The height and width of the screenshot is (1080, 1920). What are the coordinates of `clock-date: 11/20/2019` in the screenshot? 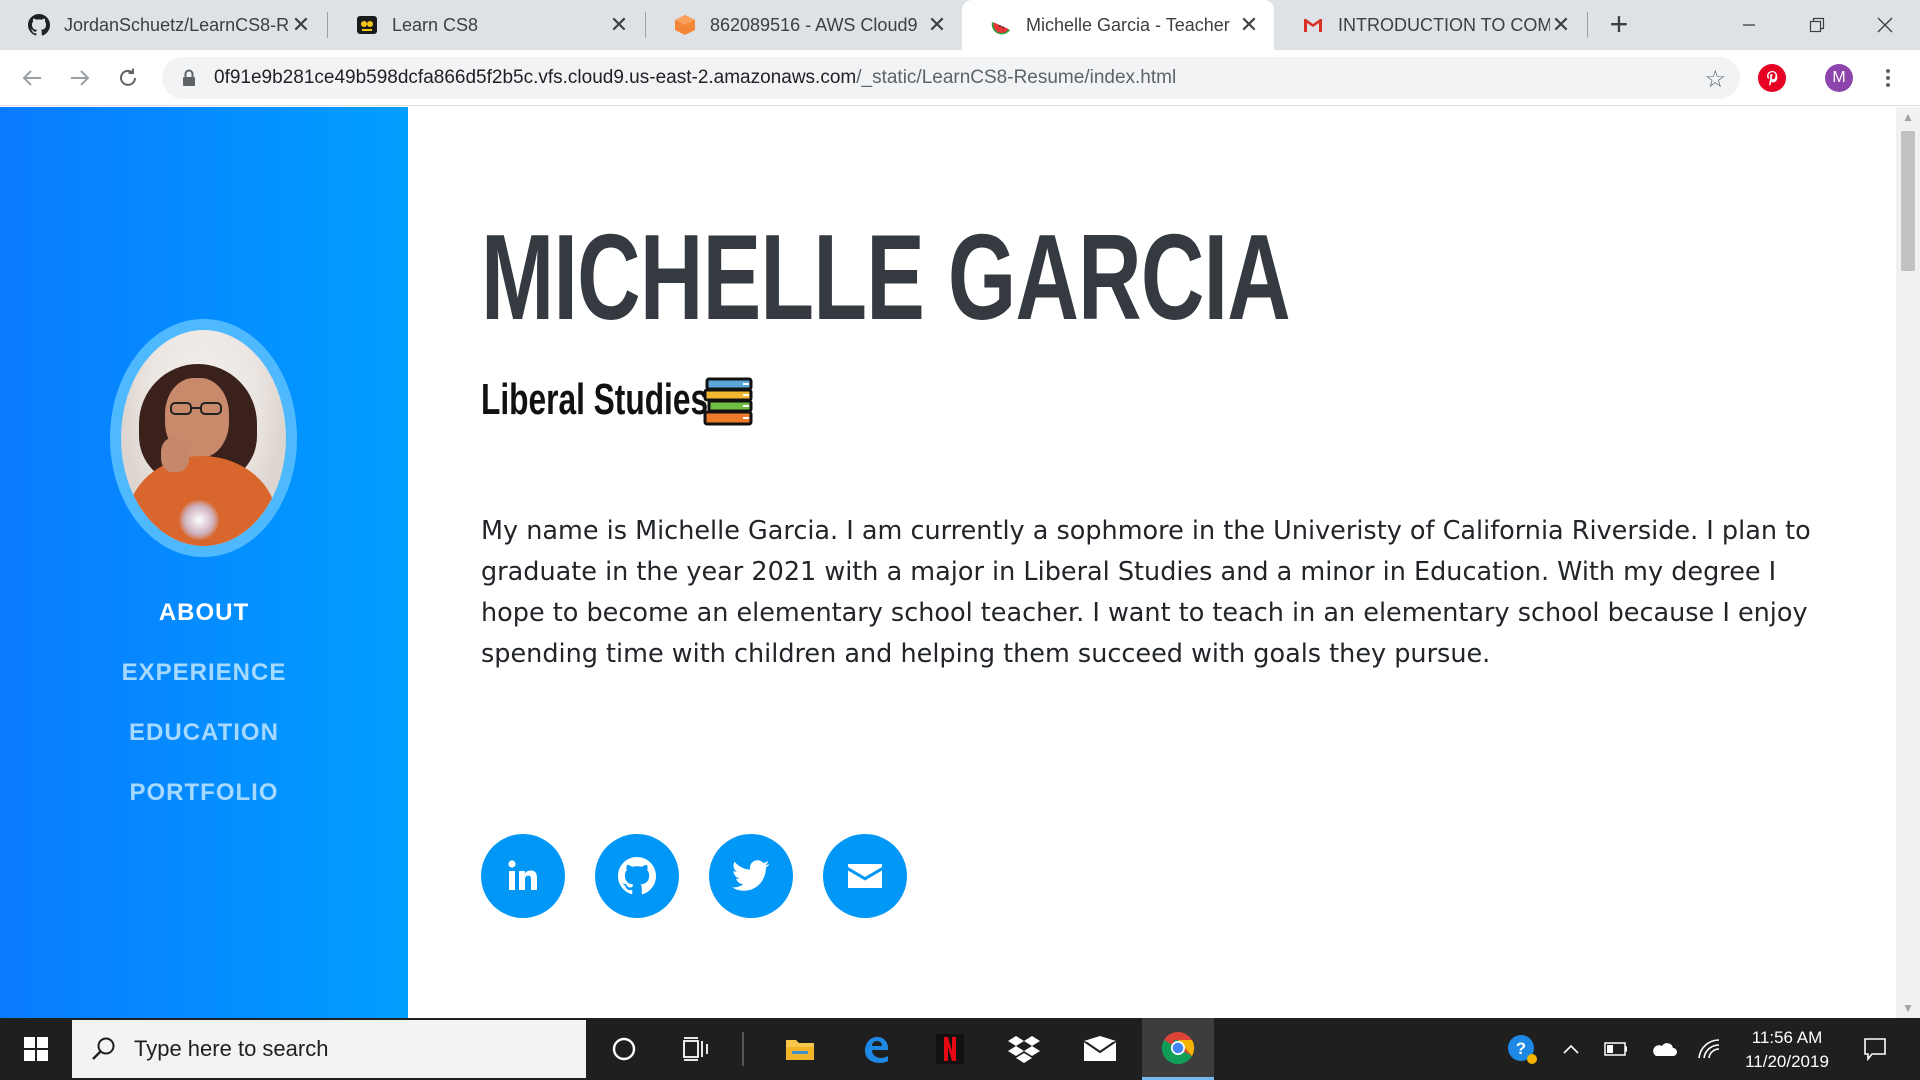 It's located at (1787, 1061).